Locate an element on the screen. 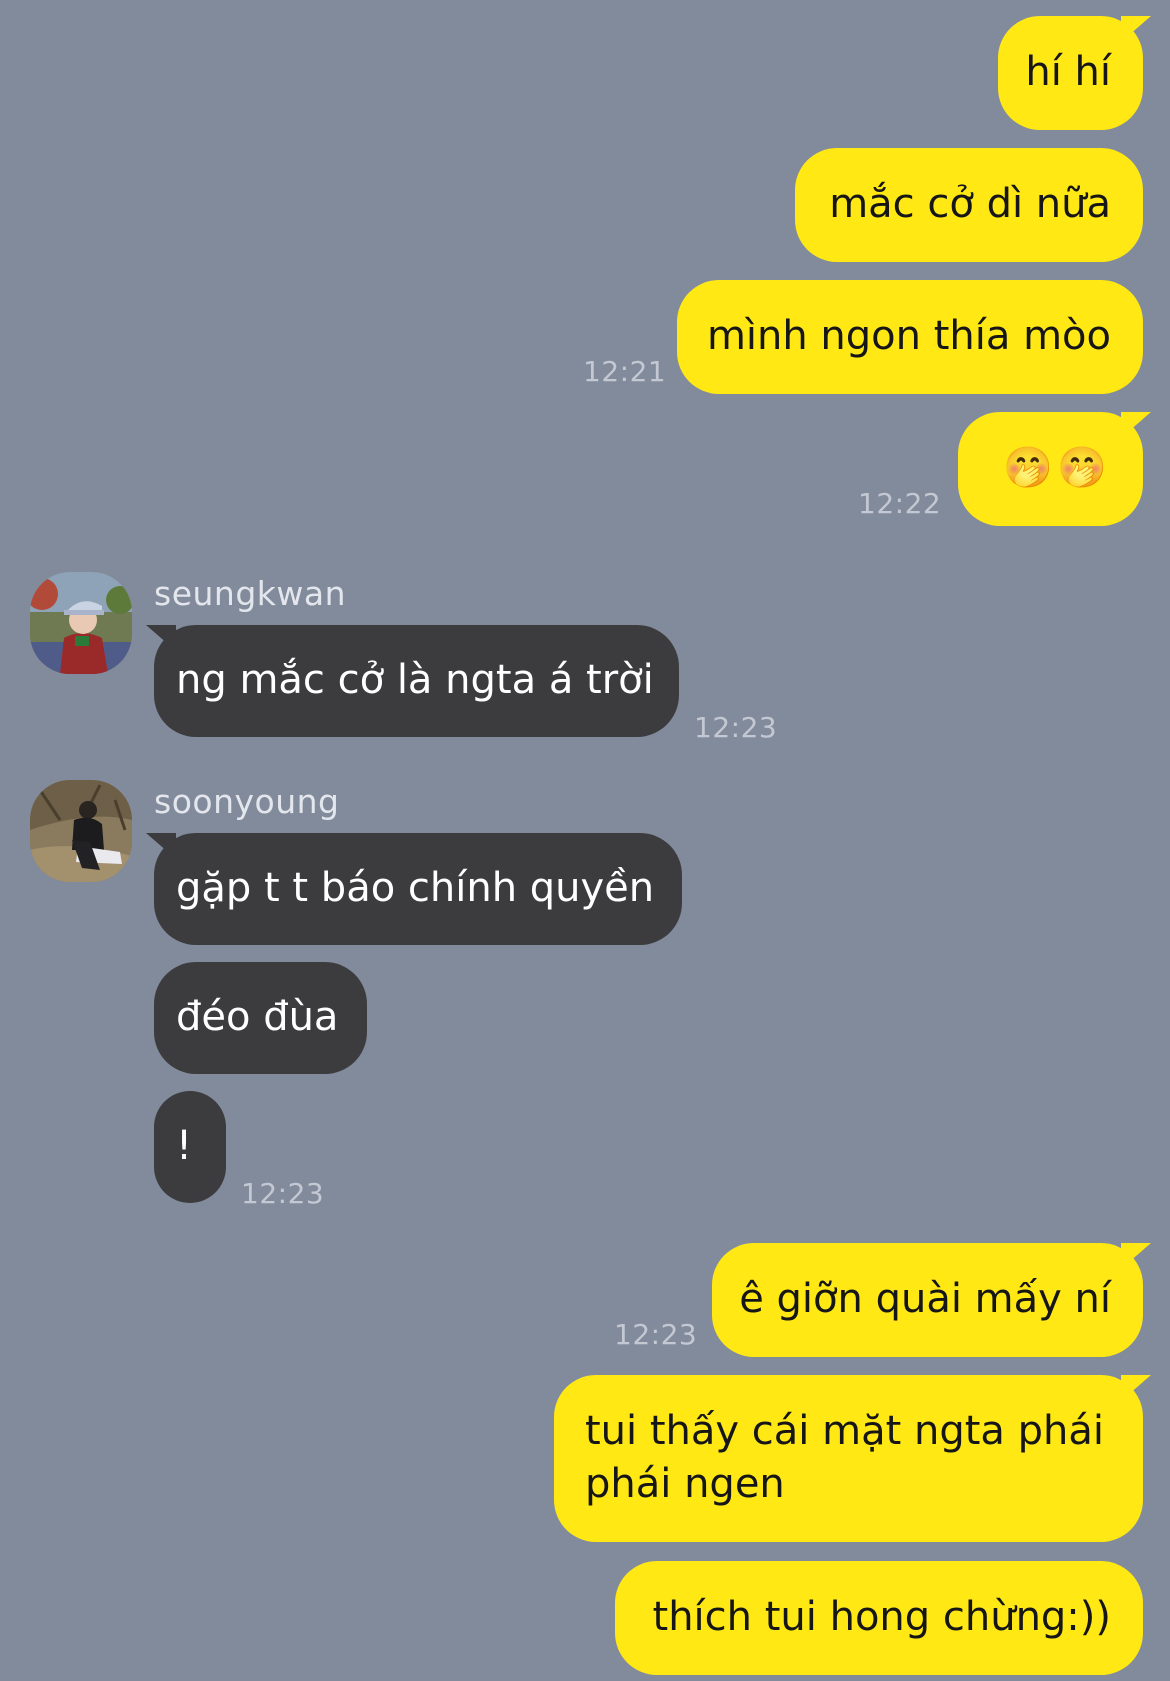 The width and height of the screenshot is (1170, 1681). incoming-message: đéo đùa is located at coordinates (260, 1018).